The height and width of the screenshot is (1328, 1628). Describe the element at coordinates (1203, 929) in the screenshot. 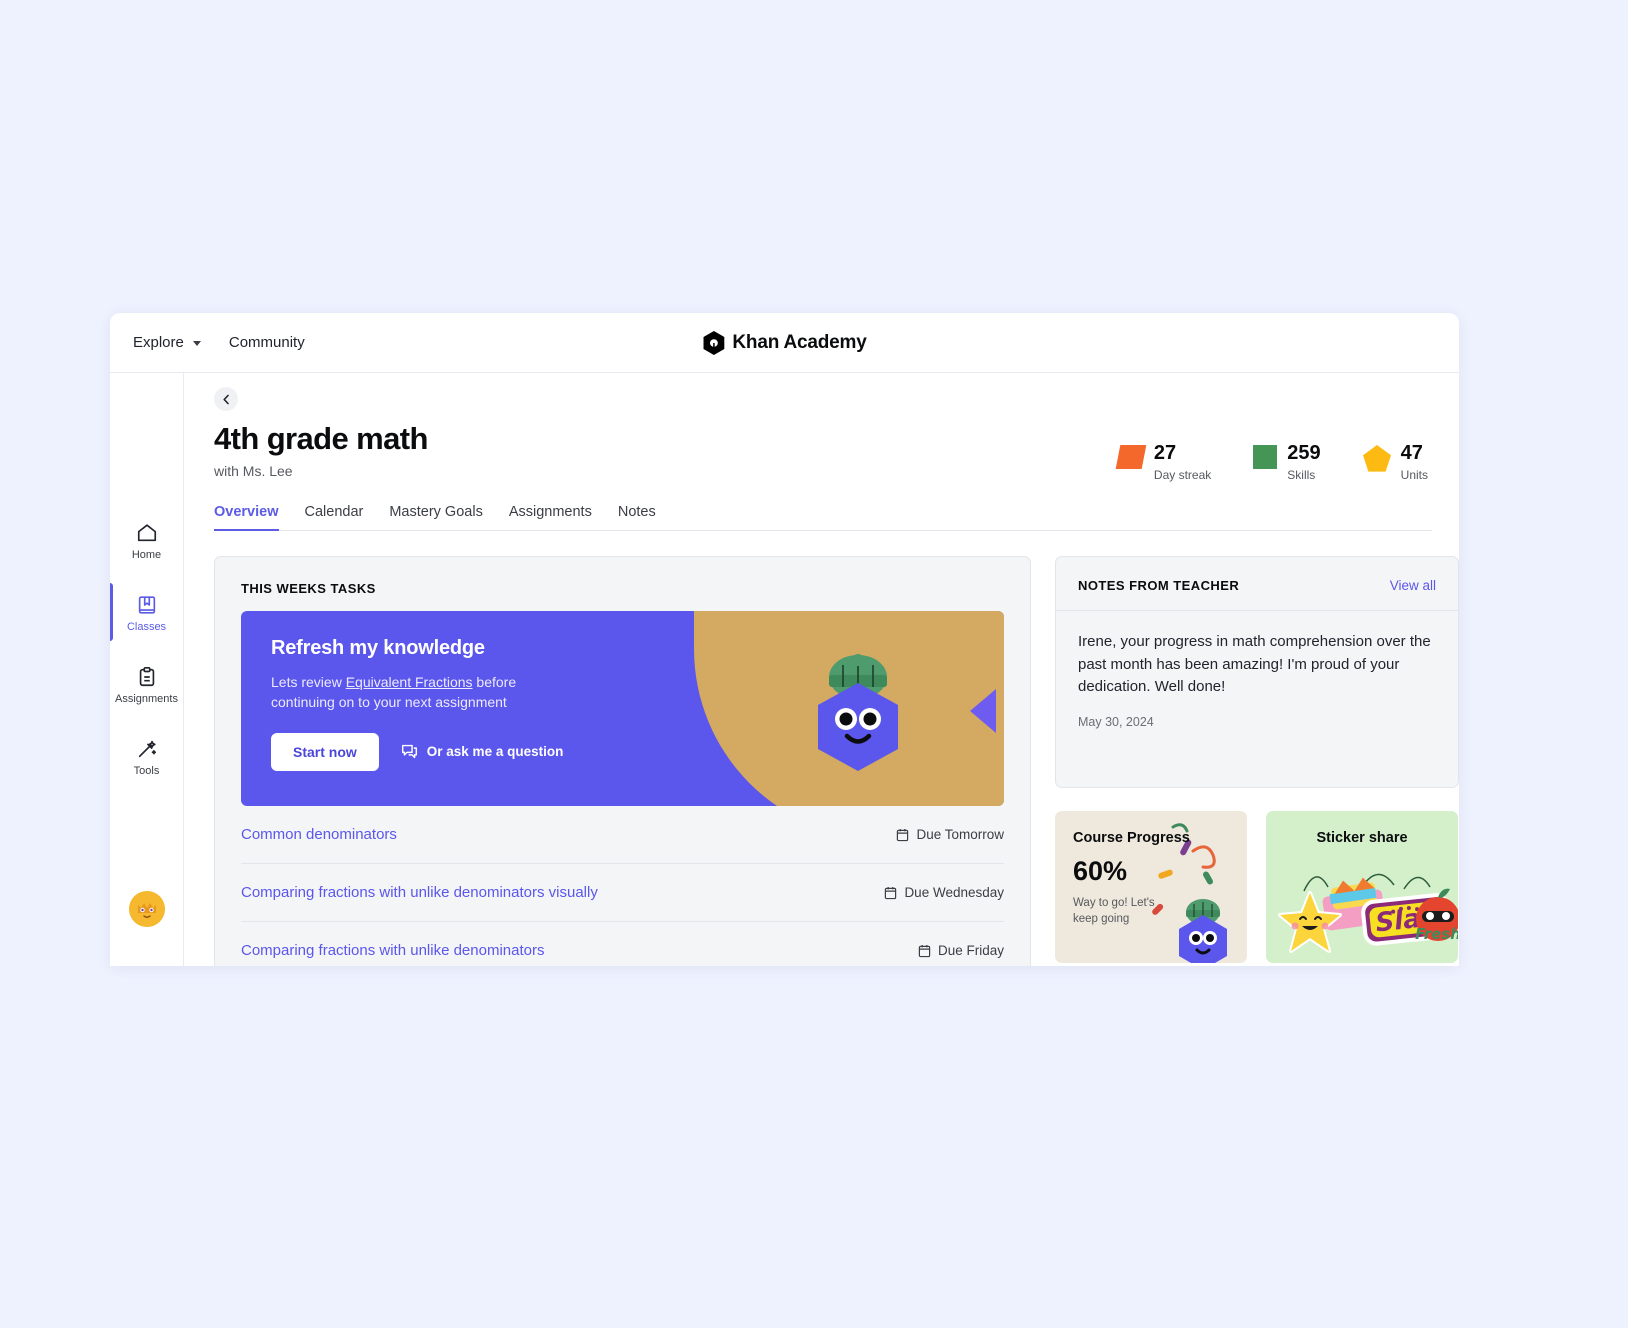

I see `hexagon-character-small` at that location.